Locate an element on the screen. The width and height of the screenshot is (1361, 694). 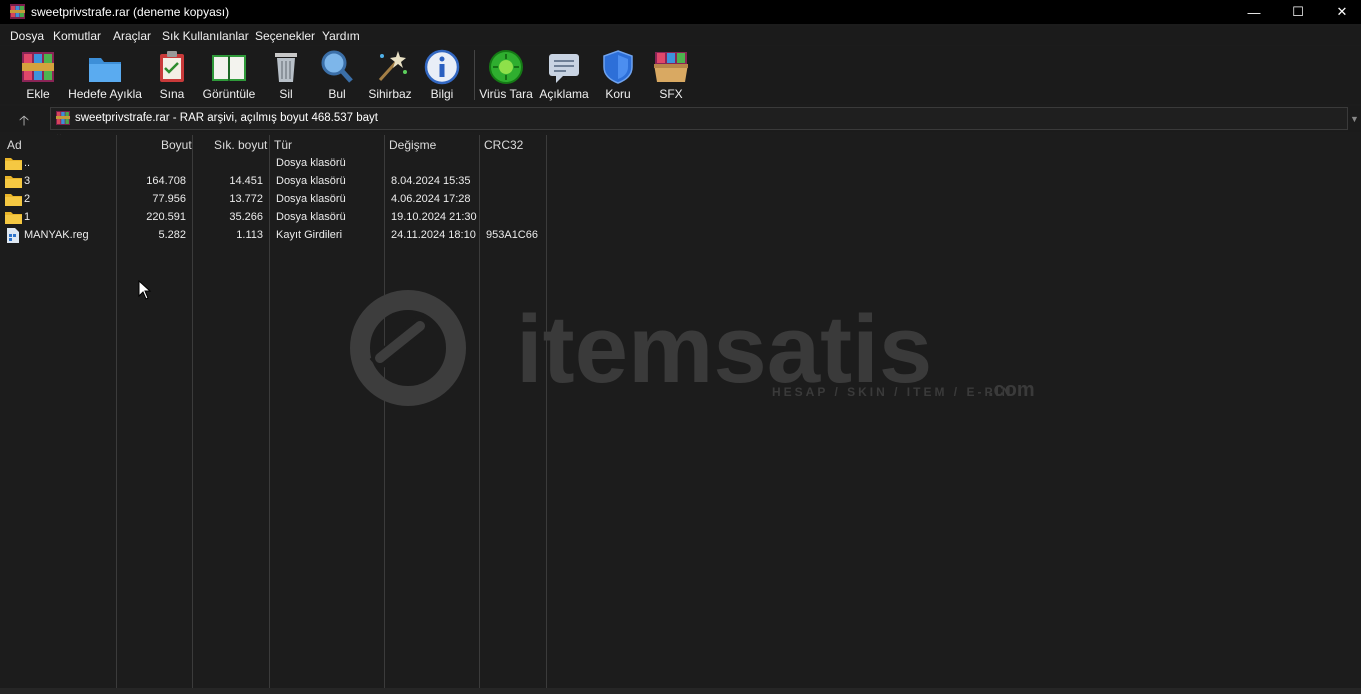
view-book-icon is located at coordinates (229, 68).